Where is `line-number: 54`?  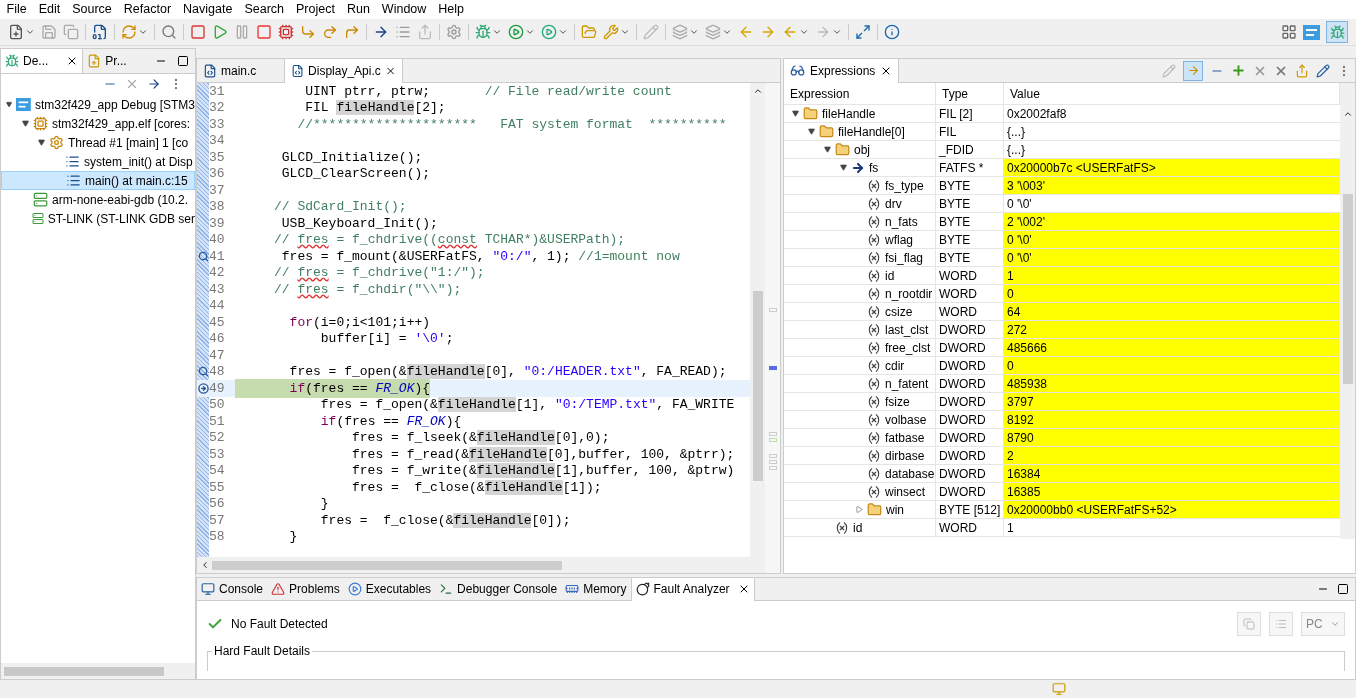 line-number: 54 is located at coordinates (217, 471).